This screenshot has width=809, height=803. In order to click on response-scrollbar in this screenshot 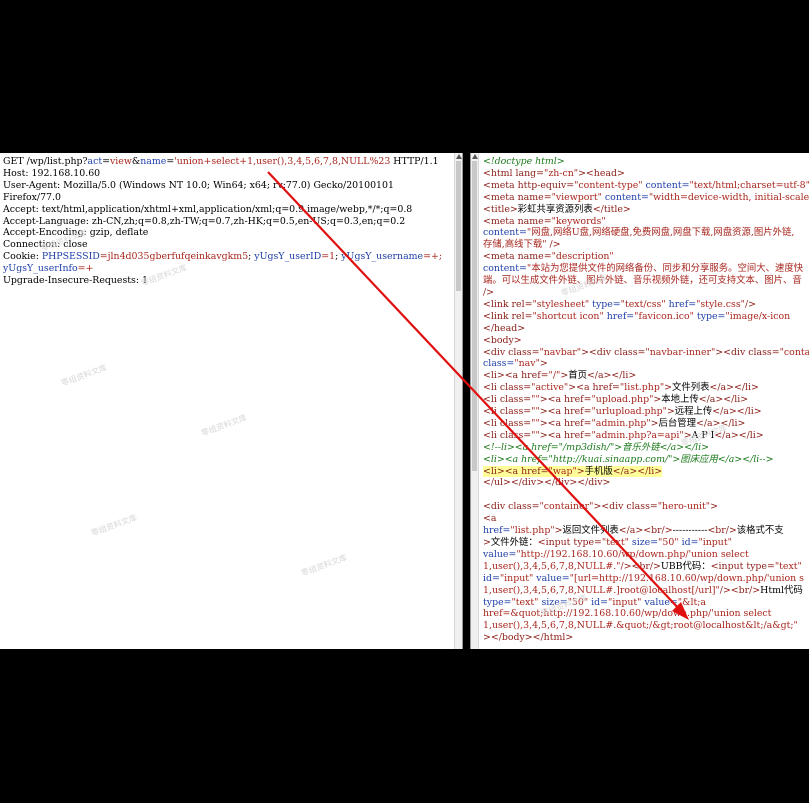, I will do `click(475, 401)`.